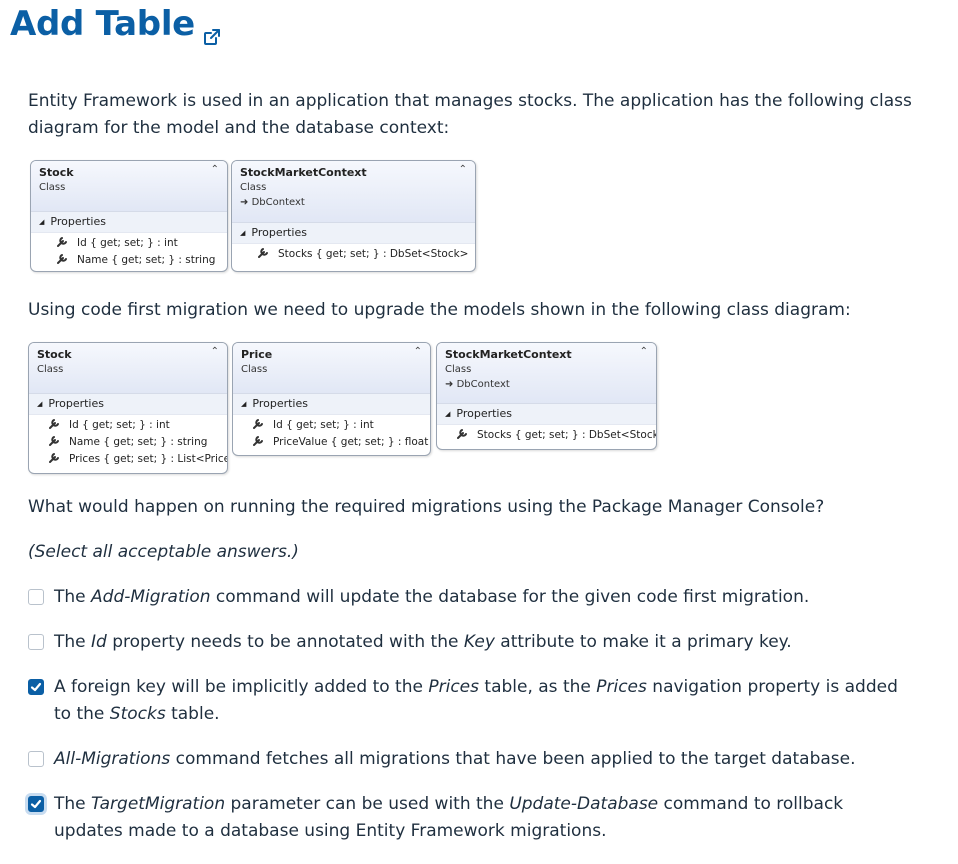  What do you see at coordinates (102, 24) in the screenshot?
I see `page-title-text: Add Table` at bounding box center [102, 24].